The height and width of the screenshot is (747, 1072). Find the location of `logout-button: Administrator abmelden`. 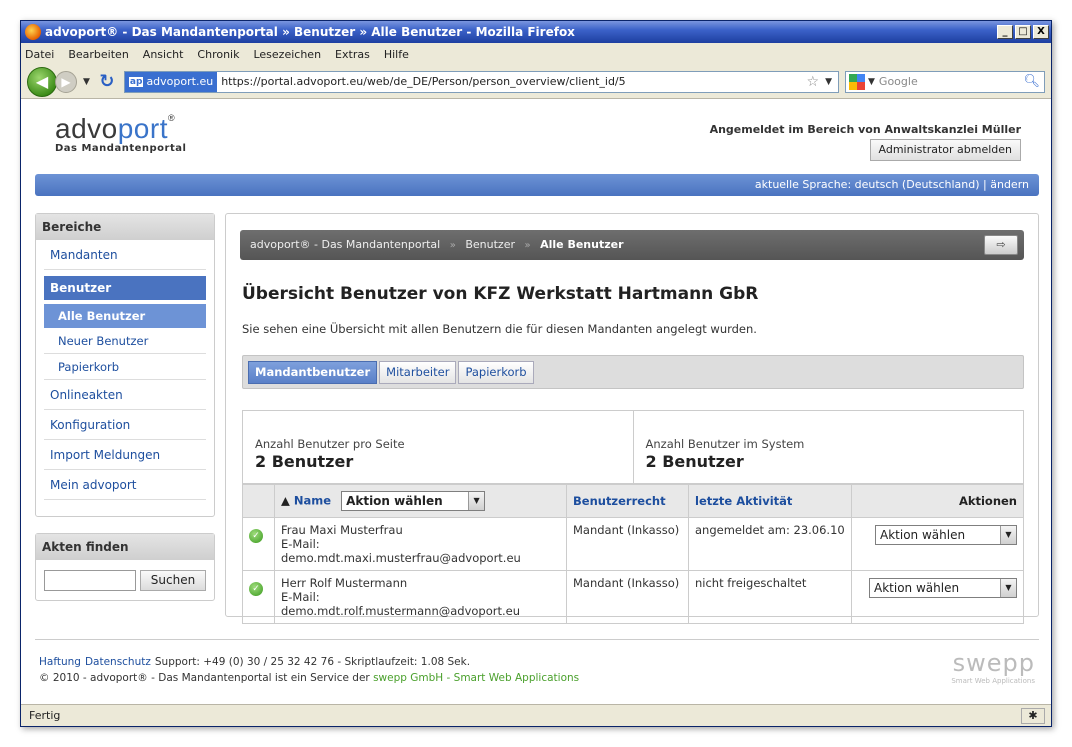

logout-button: Administrator abmelden is located at coordinates (945, 150).